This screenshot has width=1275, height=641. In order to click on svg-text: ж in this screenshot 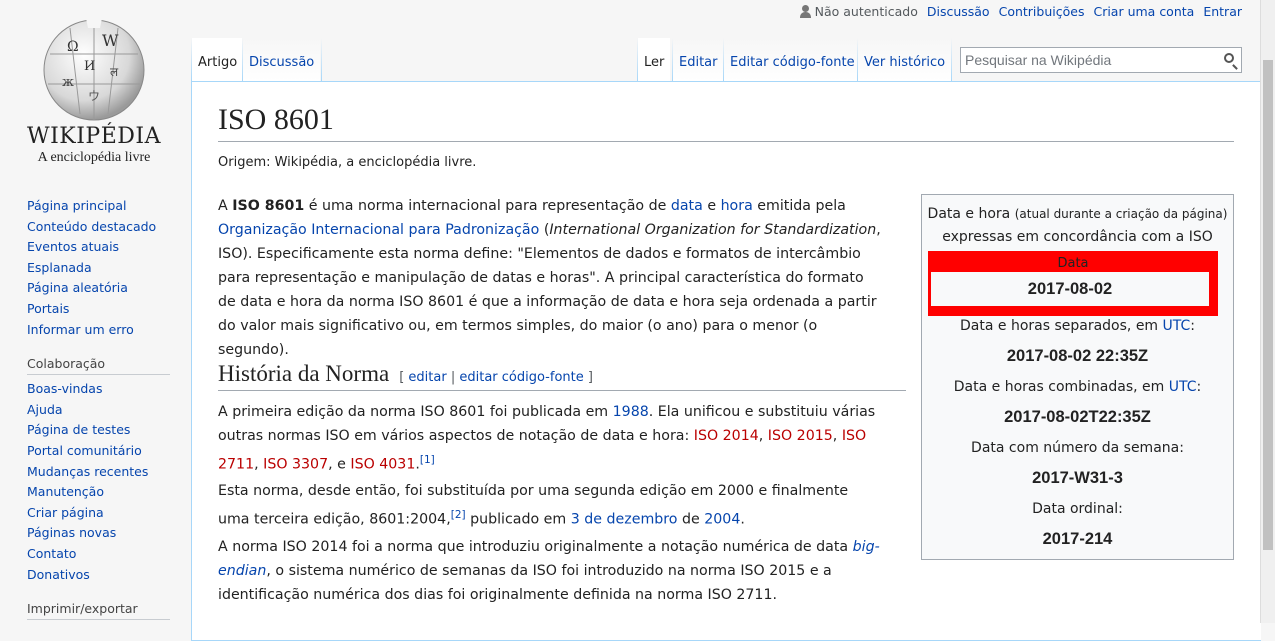, I will do `click(68, 82)`.